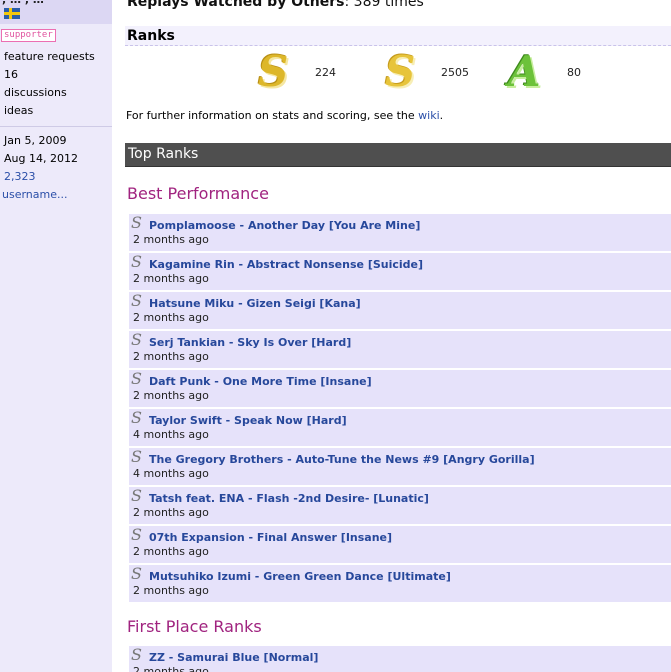  What do you see at coordinates (194, 626) in the screenshot?
I see `first-place-ranks-title: First Place Ranks` at bounding box center [194, 626].